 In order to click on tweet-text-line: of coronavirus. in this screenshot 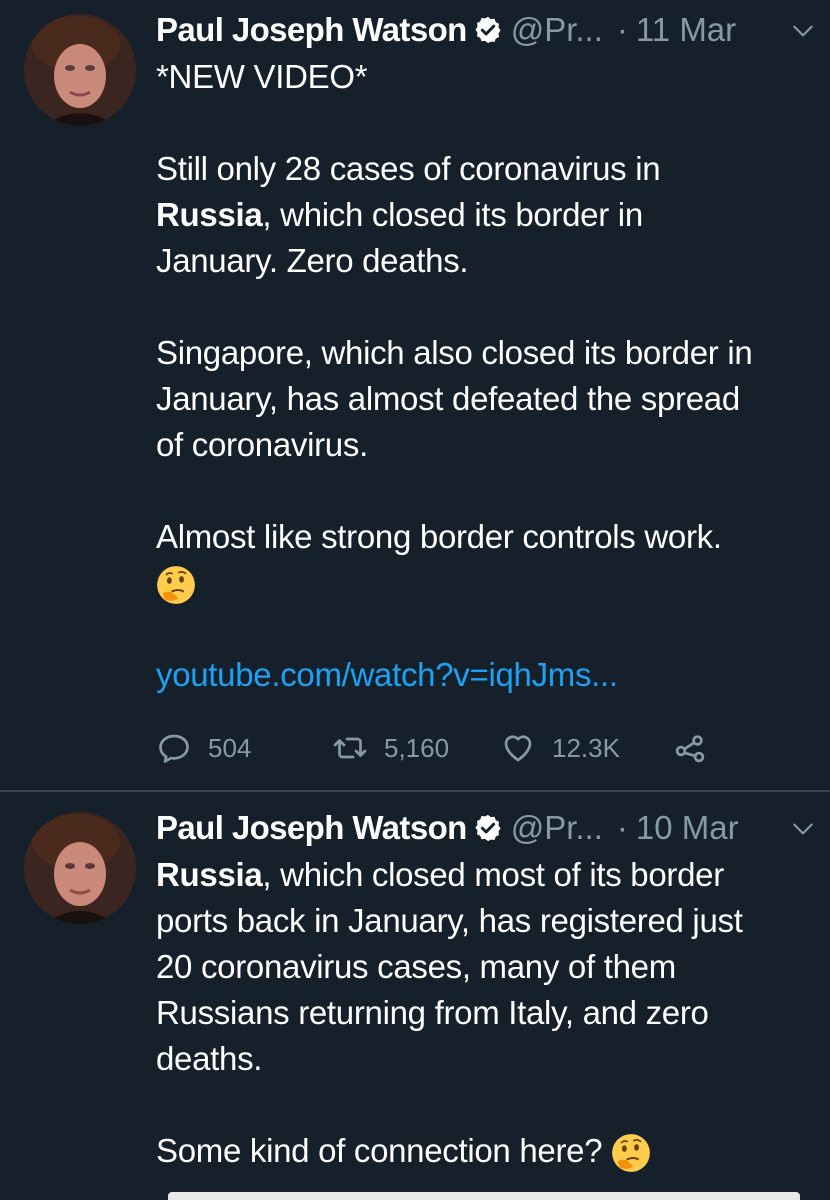, I will do `click(262, 444)`.